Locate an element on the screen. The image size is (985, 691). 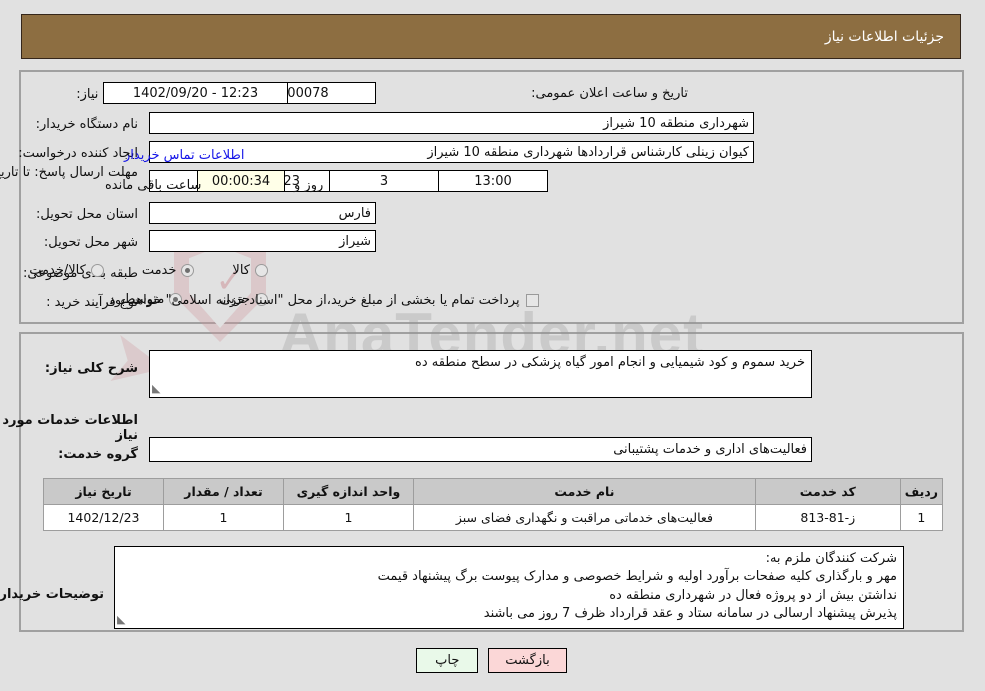
action-buttons: بازگشت چاپ is located at coordinates (492, 660).